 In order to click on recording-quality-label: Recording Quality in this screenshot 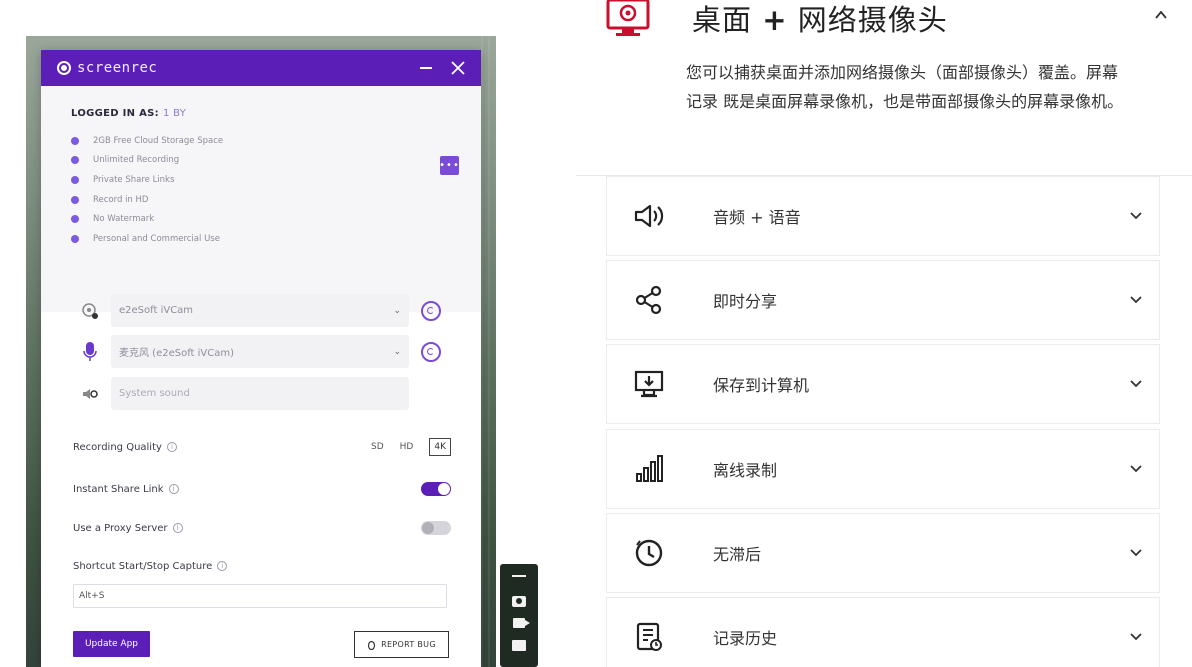, I will do `click(117, 447)`.